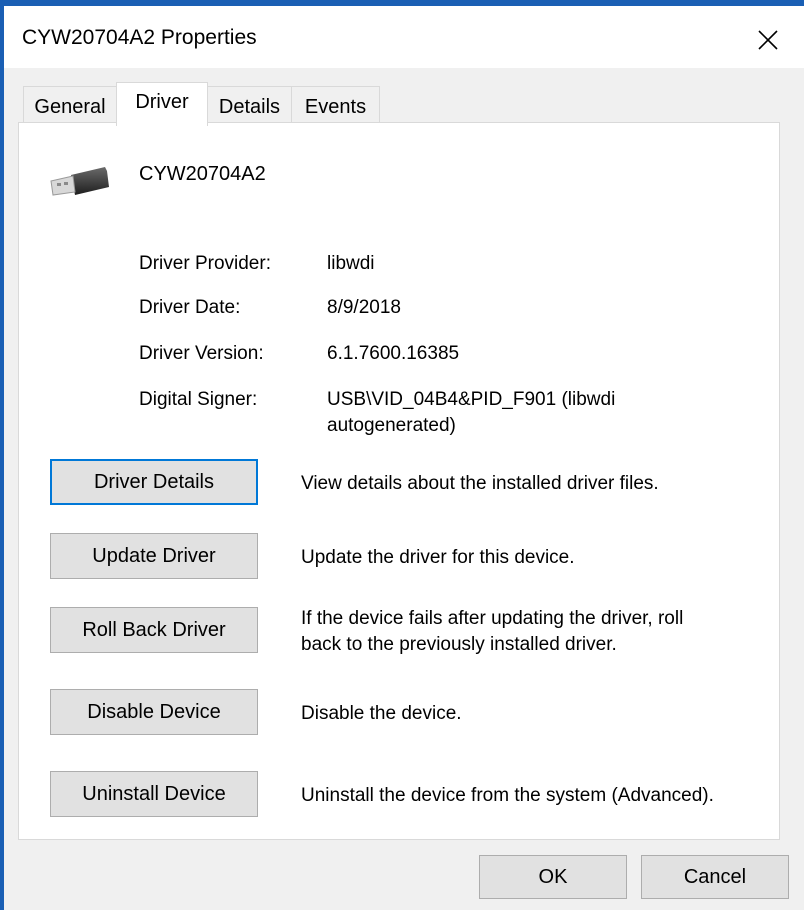  What do you see at coordinates (162, 104) in the screenshot?
I see `tab-driver: Driver` at bounding box center [162, 104].